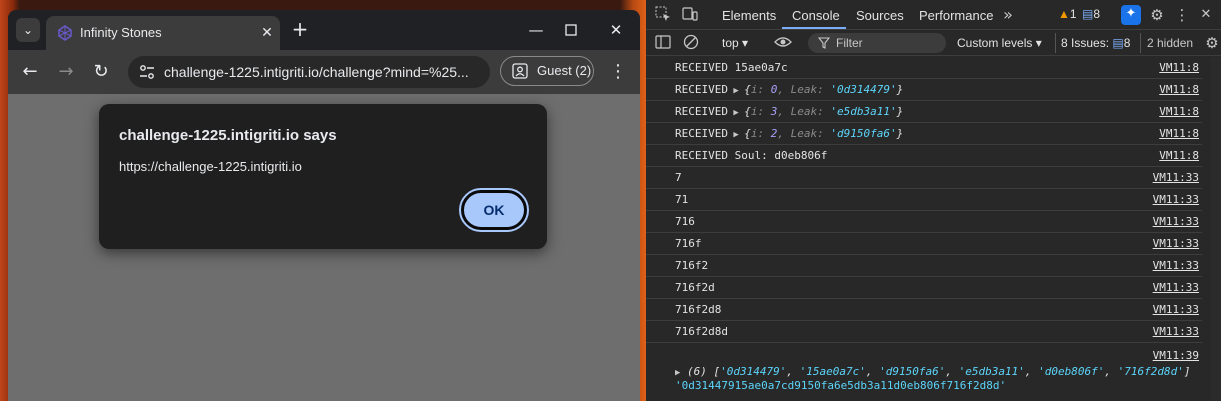 The image size is (1221, 401). Describe the element at coordinates (823, 111) in the screenshot. I see `object-preview: {i: 3, Leak: 'e5db3a11'}` at that location.